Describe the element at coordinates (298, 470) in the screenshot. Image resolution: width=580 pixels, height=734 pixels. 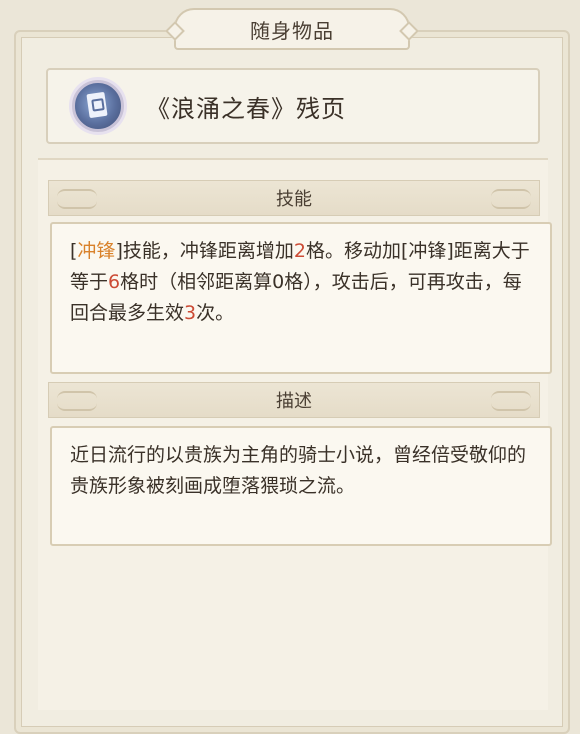
I see `description-text: 近日流行的以贵族为主角的骑士小说，曾经倍受敬仰的贵族形象被刻画成堕落猥琐之流。` at that location.